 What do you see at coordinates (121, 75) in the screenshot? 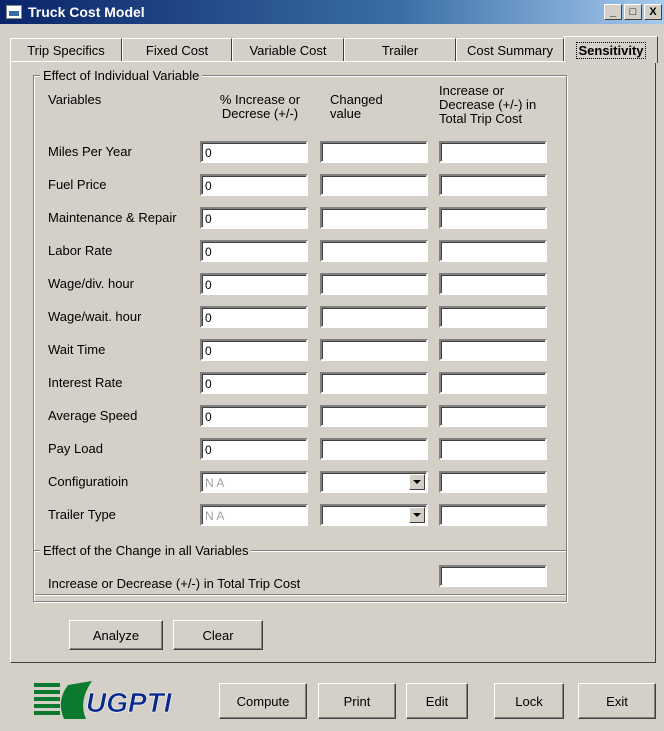
I see `individual-group-legend: Effect of Individual Variable` at bounding box center [121, 75].